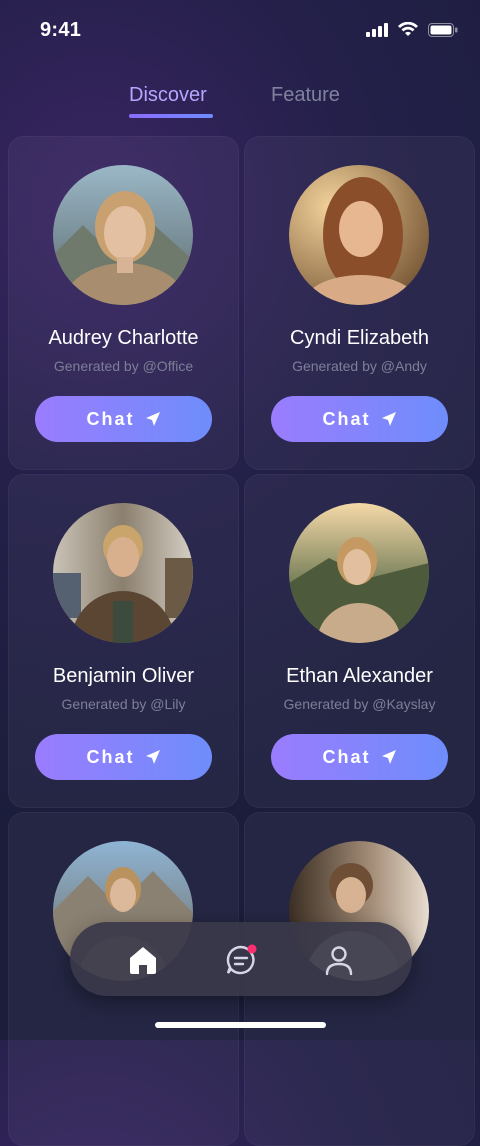 Image resolution: width=480 pixels, height=1146 pixels. Describe the element at coordinates (252, 949) in the screenshot. I see `notification-dot` at that location.